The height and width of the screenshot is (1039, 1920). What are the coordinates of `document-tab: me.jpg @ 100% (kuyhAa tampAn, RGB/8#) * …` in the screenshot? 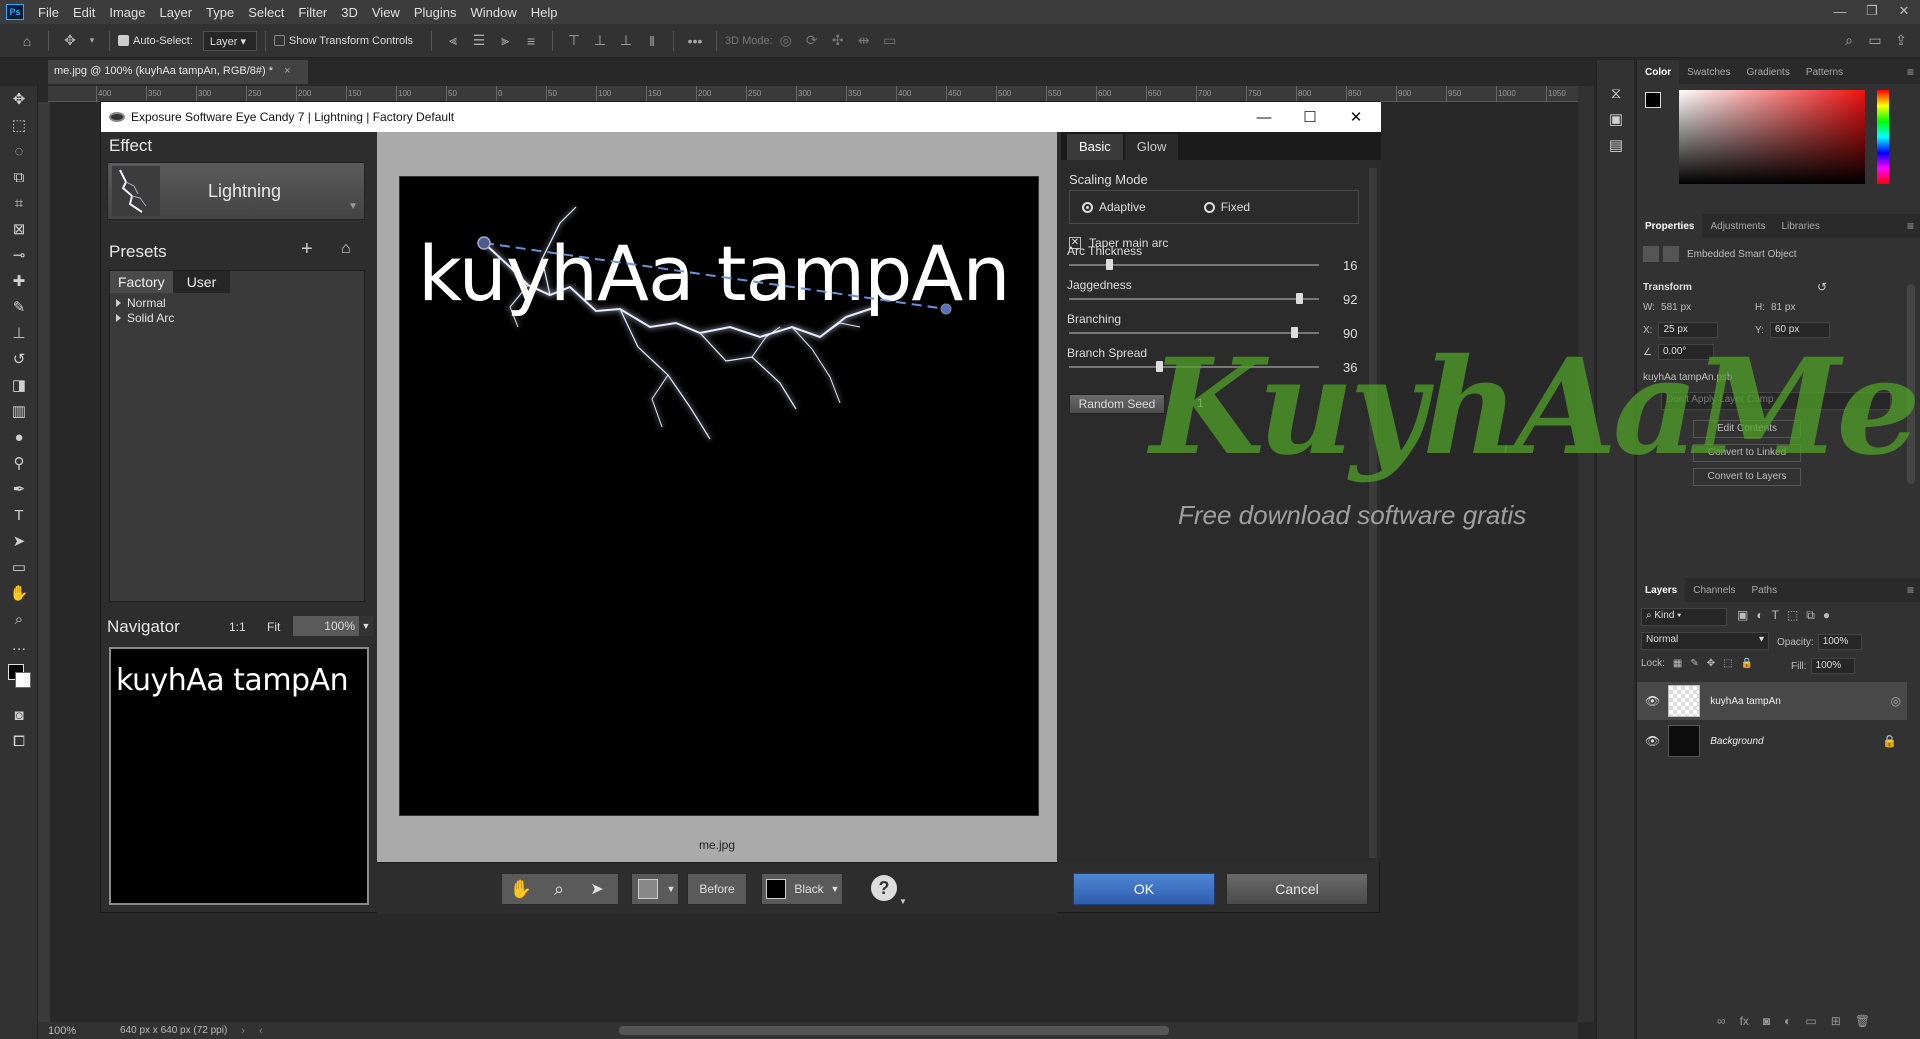 It's located at (178, 72).